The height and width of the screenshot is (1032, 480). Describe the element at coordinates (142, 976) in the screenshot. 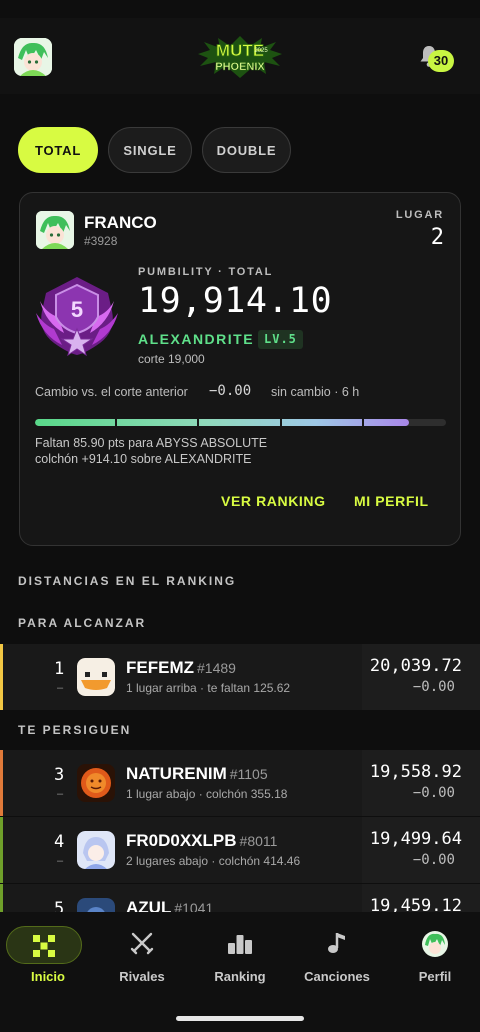

I see `nav-label: Rivales` at that location.